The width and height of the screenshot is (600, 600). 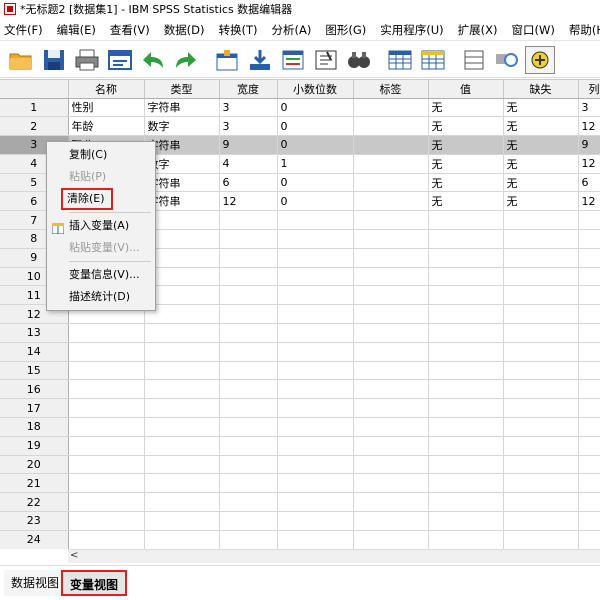 I want to click on table-row: 16, so click(x=300, y=389).